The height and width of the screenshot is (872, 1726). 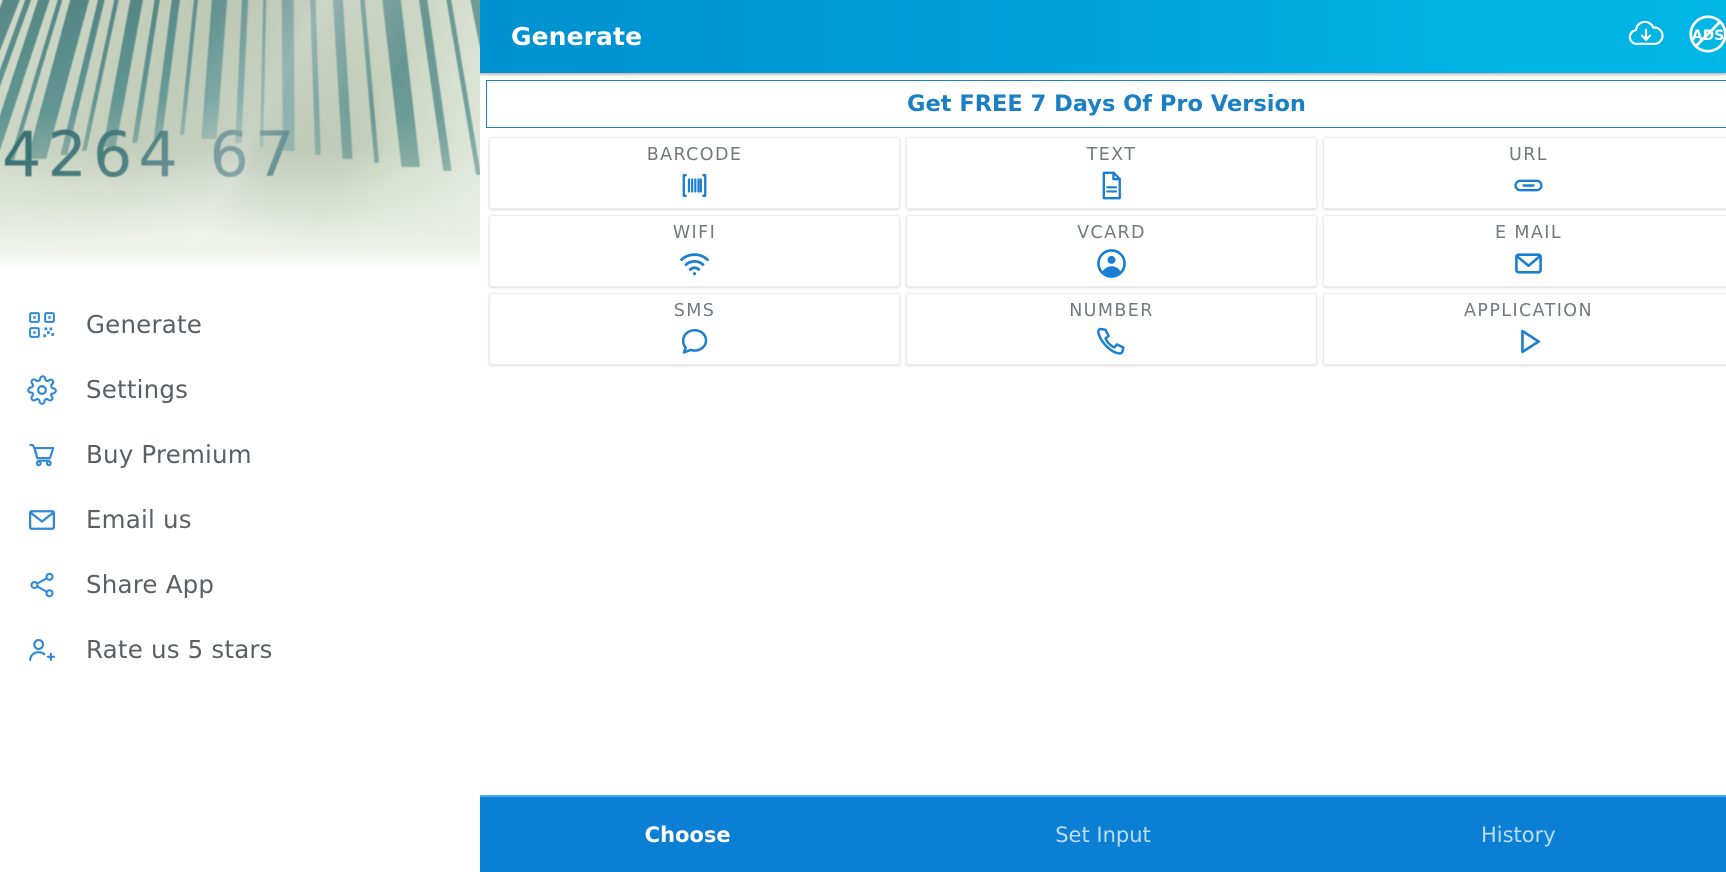 I want to click on sidebar-item-label: Share App, so click(x=150, y=584).